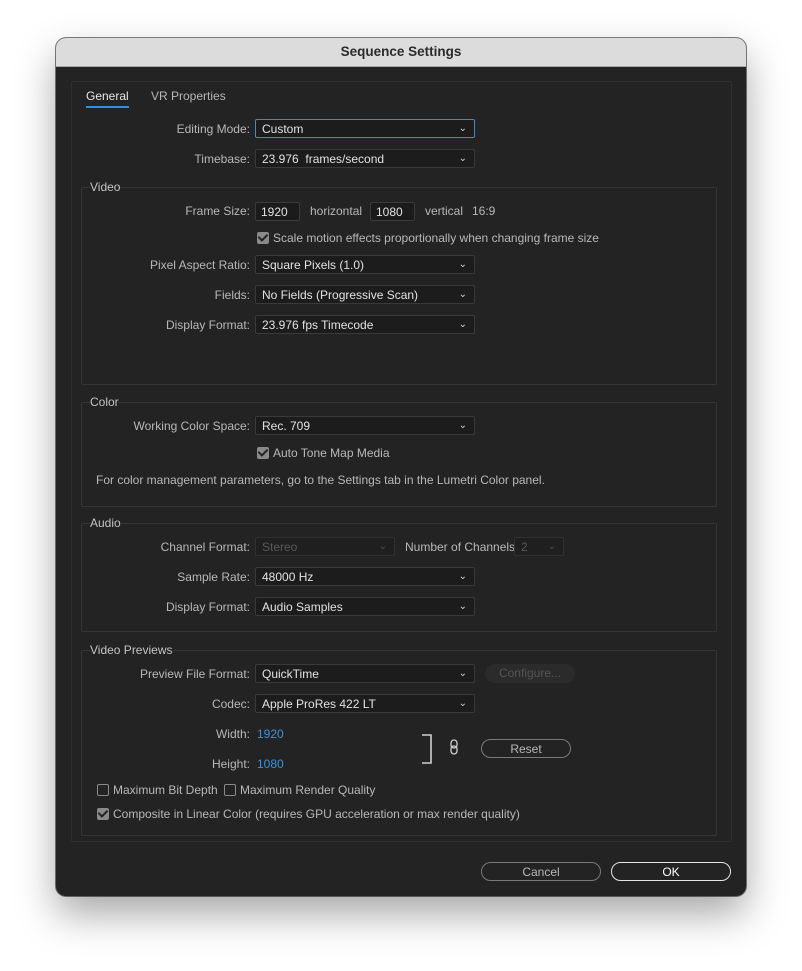 The width and height of the screenshot is (802, 971). What do you see at coordinates (192, 426) in the screenshot?
I see `working-color-space-label: Working Color Space:` at bounding box center [192, 426].